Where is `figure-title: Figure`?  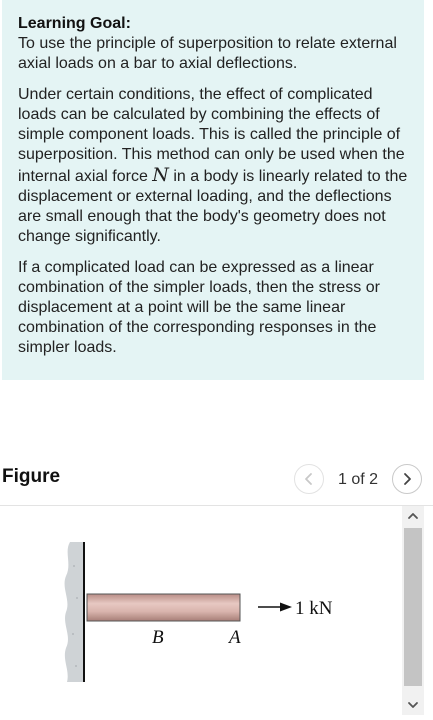
figure-title: Figure is located at coordinates (31, 476).